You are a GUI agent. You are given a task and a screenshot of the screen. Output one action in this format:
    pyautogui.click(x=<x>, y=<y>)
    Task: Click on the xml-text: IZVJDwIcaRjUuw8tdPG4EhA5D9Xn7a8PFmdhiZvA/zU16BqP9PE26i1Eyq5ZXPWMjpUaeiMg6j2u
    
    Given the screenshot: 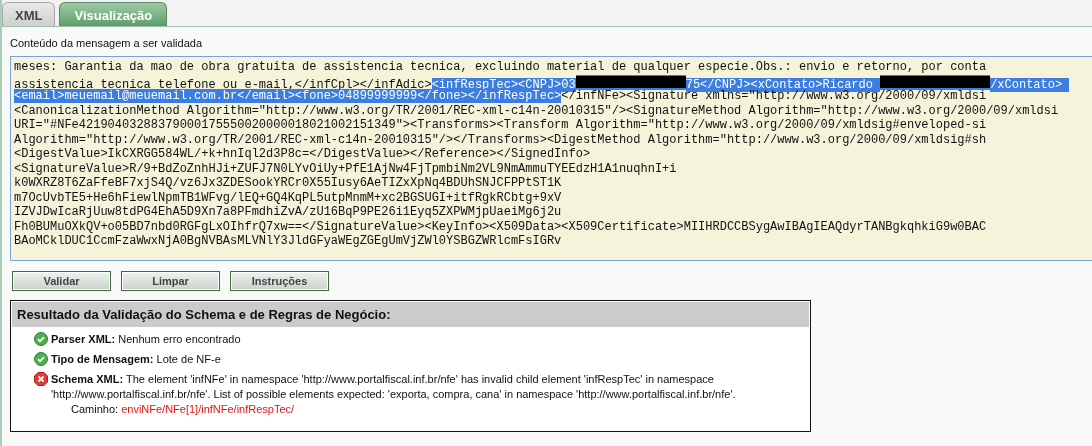 What is the action you would take?
    pyautogui.click(x=288, y=212)
    